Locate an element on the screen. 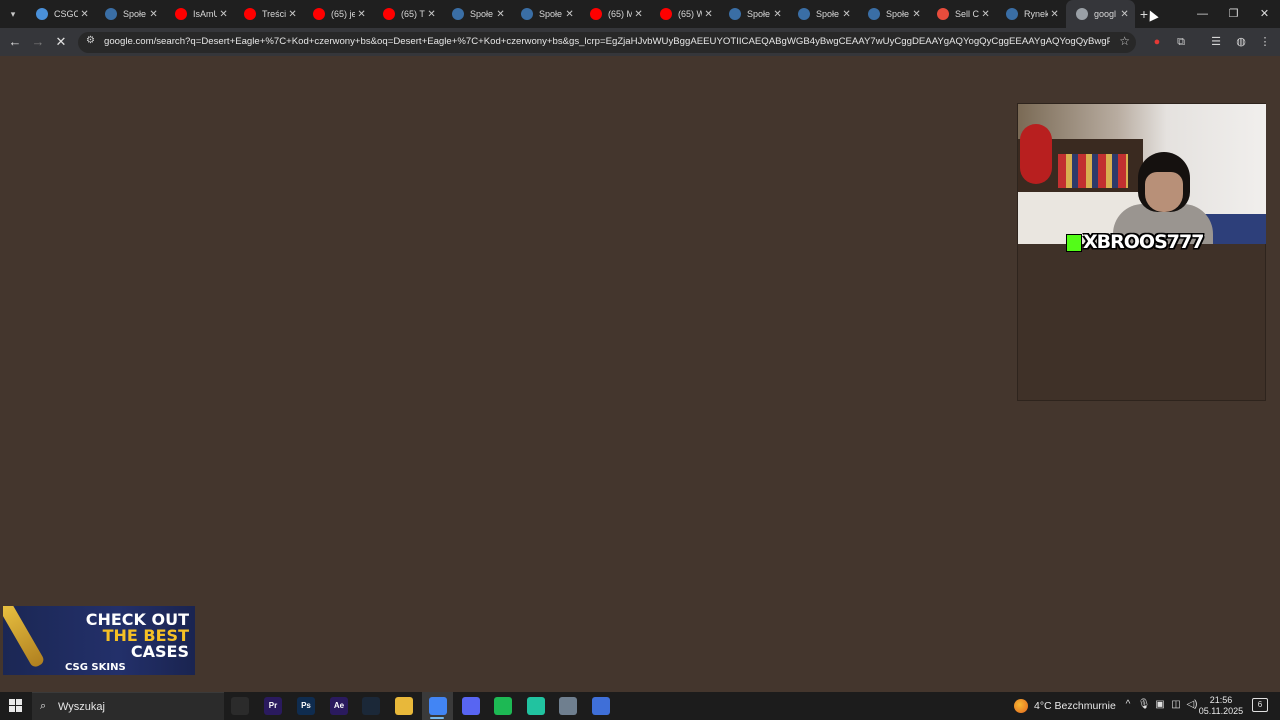 This screenshot has height=720, width=1280. tab: Treści ✕ is located at coordinates (268, 14).